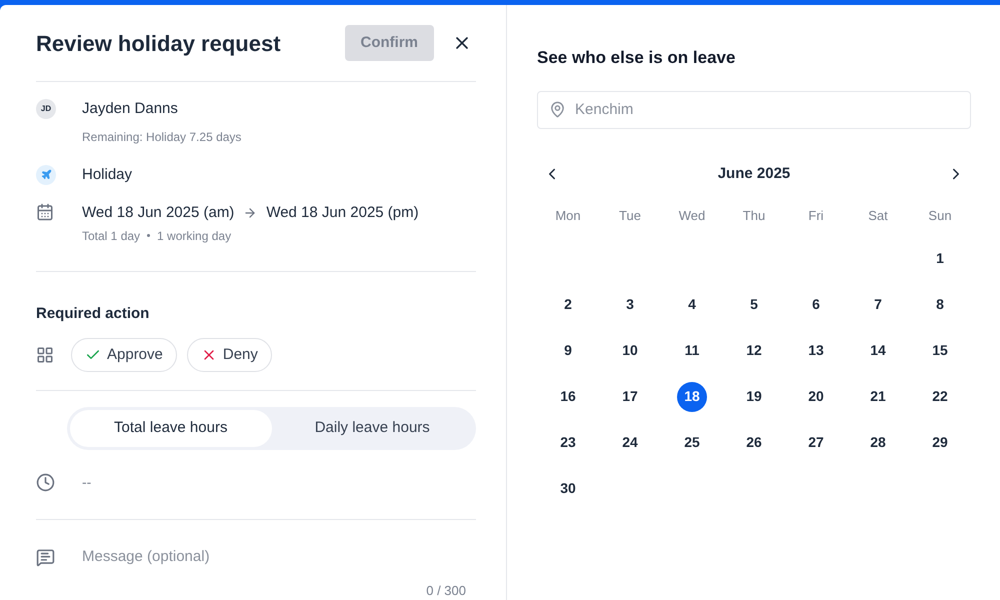 Image resolution: width=1000 pixels, height=600 pixels. What do you see at coordinates (878, 443) in the screenshot?
I see `calendar-day: 28` at bounding box center [878, 443].